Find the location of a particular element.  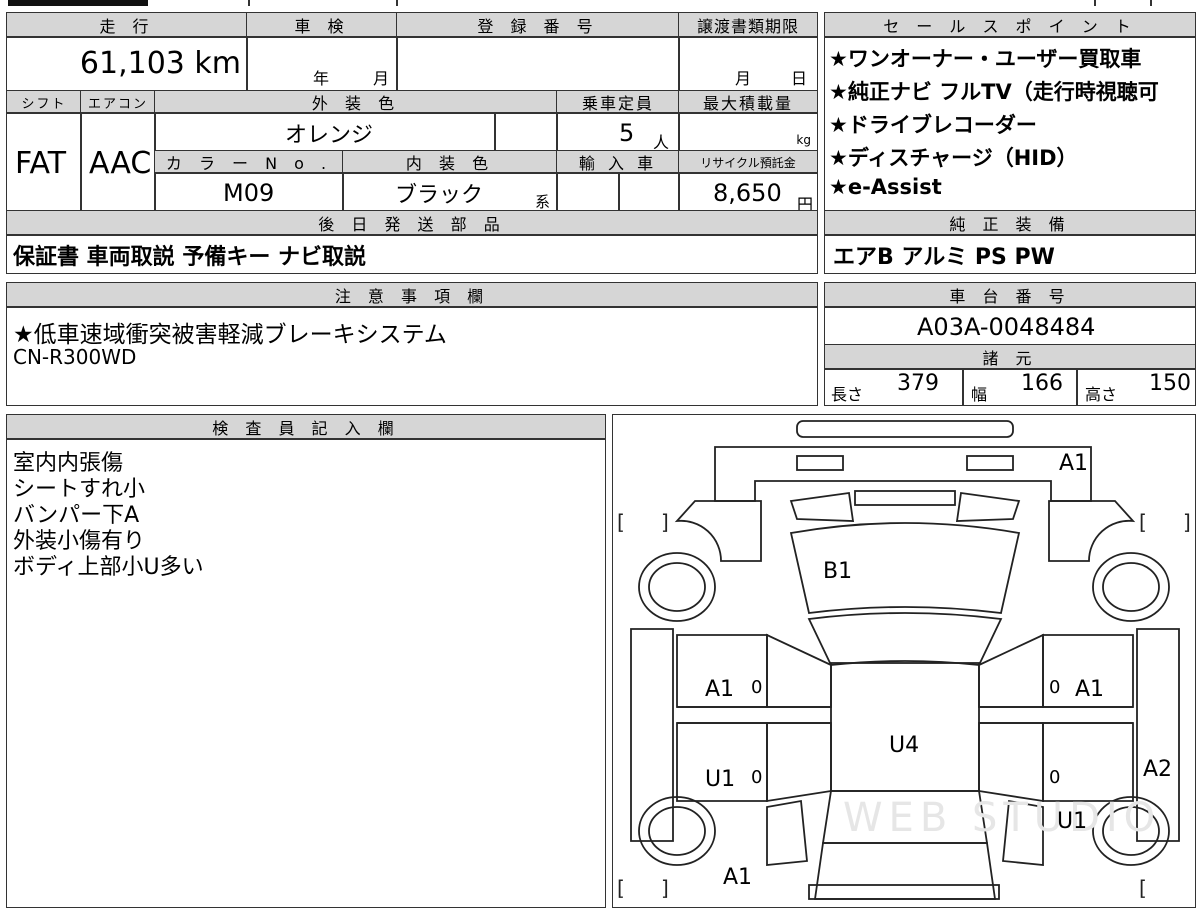

top-strip is located at coordinates (600, 3).